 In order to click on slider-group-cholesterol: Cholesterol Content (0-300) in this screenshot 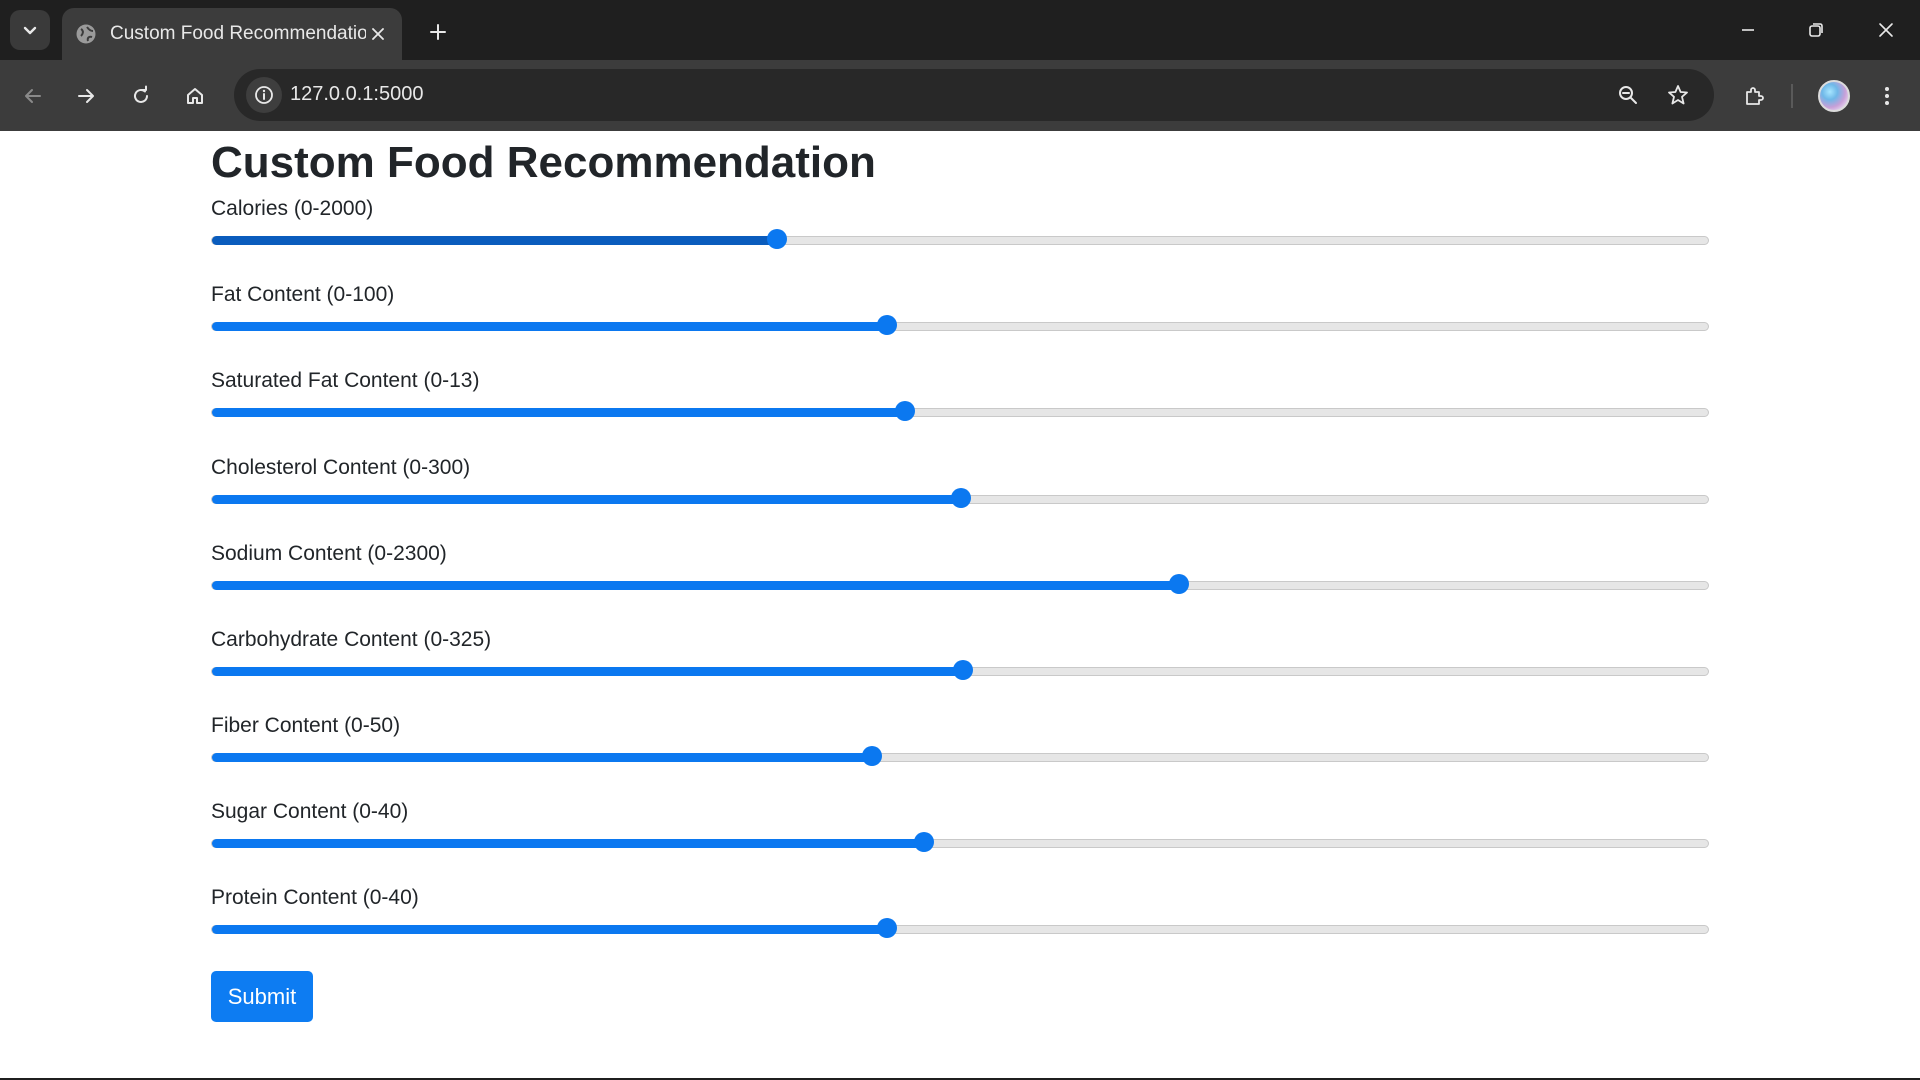, I will do `click(960, 496)`.